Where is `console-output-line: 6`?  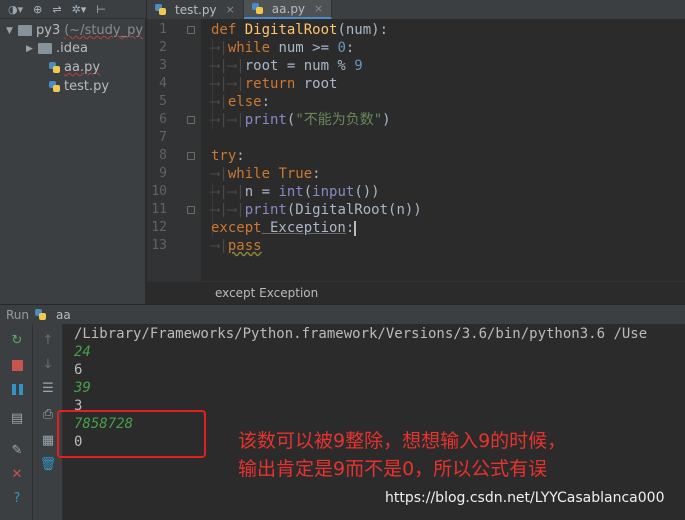
console-output-line: 6 is located at coordinates (78, 370).